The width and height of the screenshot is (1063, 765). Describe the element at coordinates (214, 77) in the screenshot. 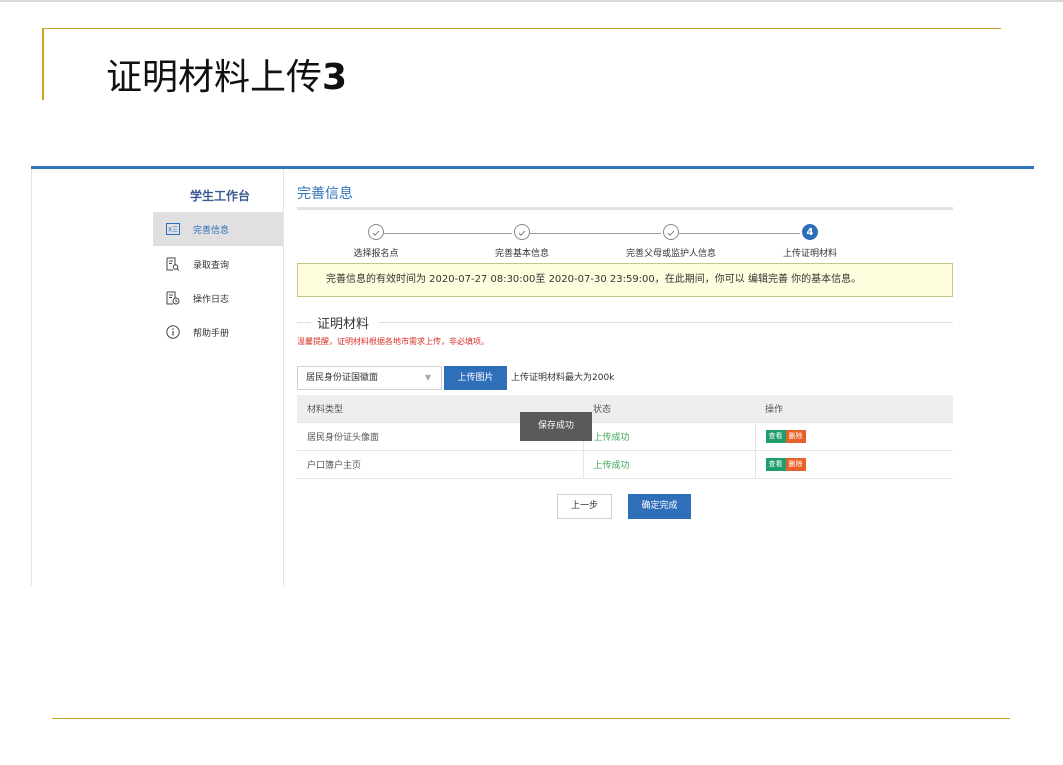

I see `slide-title-text: 证明材料上传` at that location.